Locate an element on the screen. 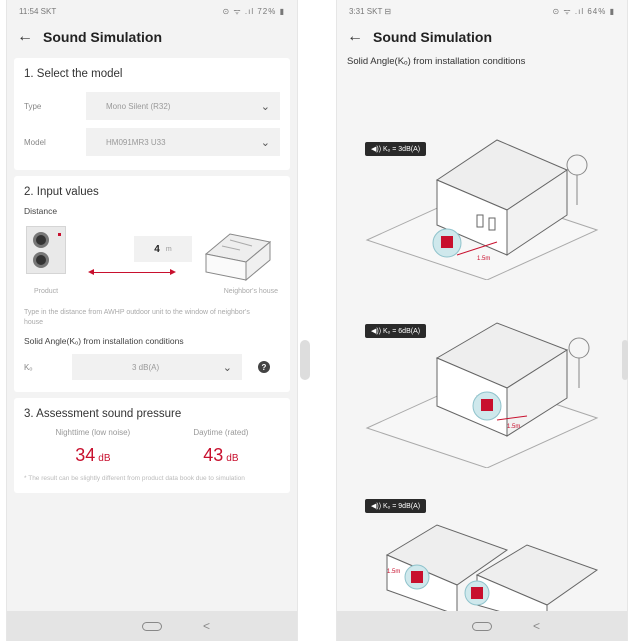 This screenshot has height=641, width=628. help-icon: ? is located at coordinates (264, 367).